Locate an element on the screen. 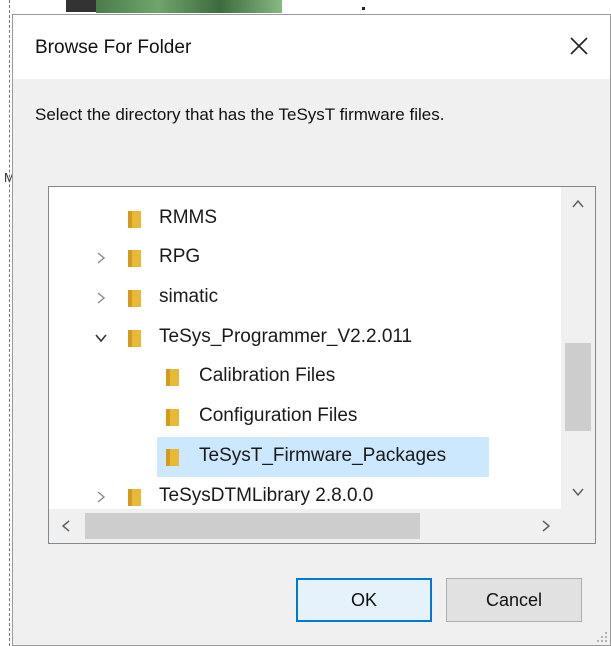 This screenshot has width=611, height=646. chevron-left-icon is located at coordinates (65, 526).